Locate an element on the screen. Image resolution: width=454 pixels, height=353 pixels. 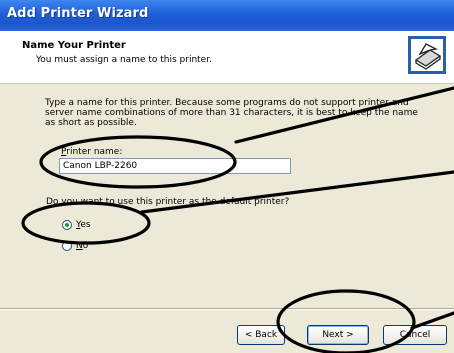
default-option-highlight-circle is located at coordinates (86, 223).